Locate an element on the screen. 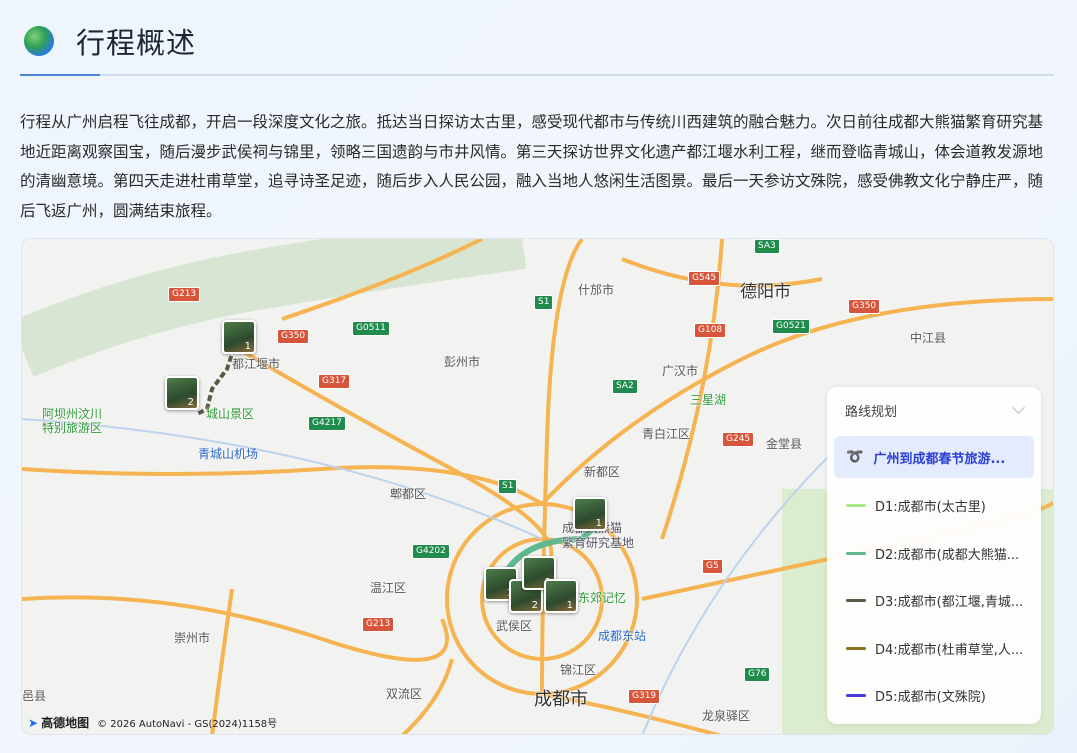 This screenshot has height=753, width=1077. poi-label: 青城山机场 is located at coordinates (228, 453).